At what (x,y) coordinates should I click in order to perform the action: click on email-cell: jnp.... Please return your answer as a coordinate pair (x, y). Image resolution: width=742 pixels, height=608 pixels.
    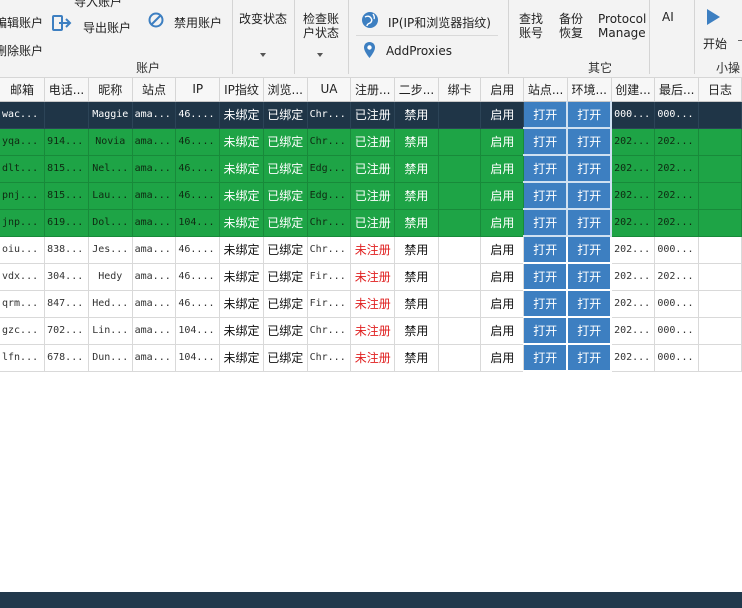
    Looking at the image, I should click on (23, 223).